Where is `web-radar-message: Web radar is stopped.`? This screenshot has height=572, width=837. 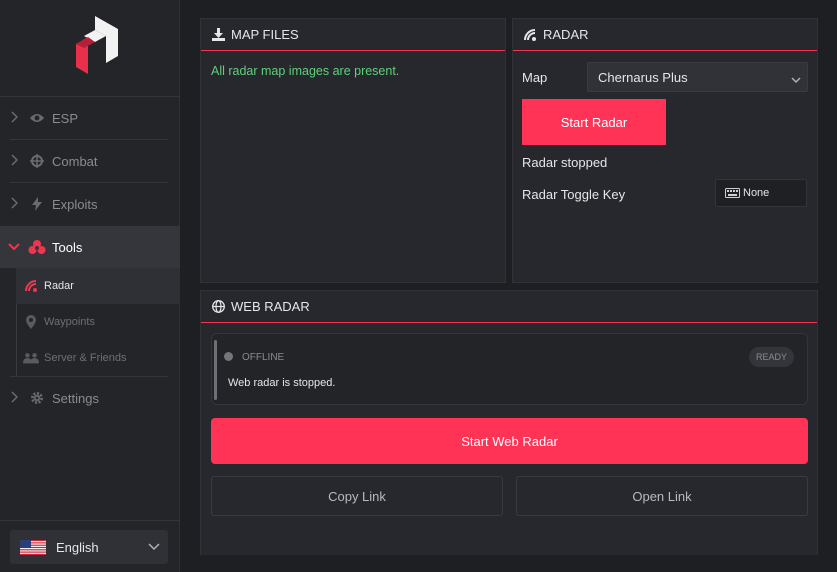
web-radar-message: Web radar is stopped. is located at coordinates (282, 383).